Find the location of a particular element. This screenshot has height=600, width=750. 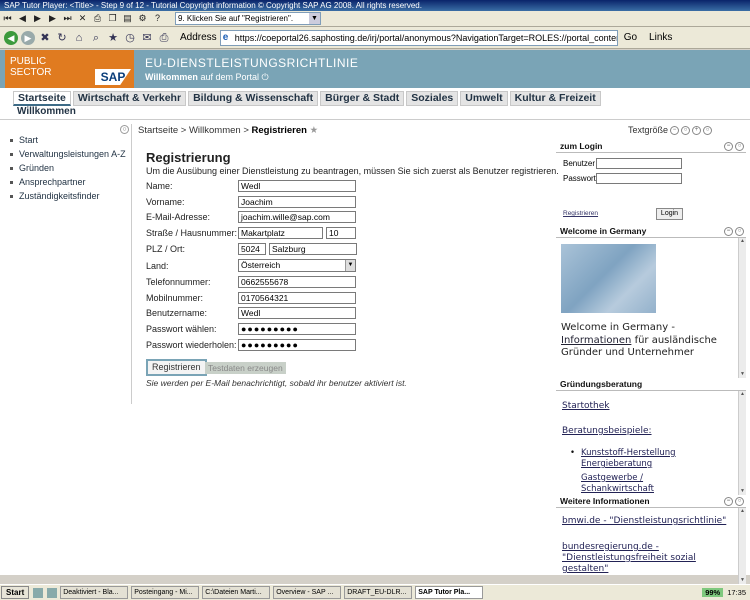

informationen-link: Informationen is located at coordinates (596, 340).